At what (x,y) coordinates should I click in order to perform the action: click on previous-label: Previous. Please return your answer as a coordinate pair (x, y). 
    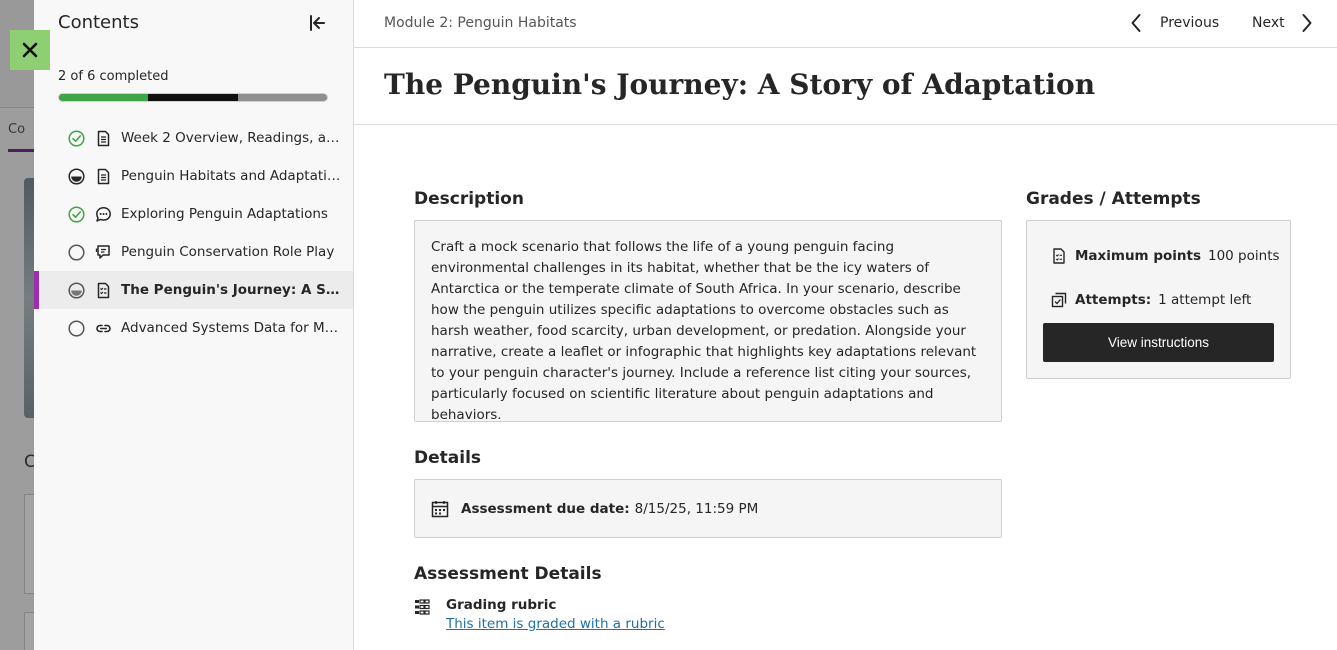
    Looking at the image, I should click on (1190, 23).